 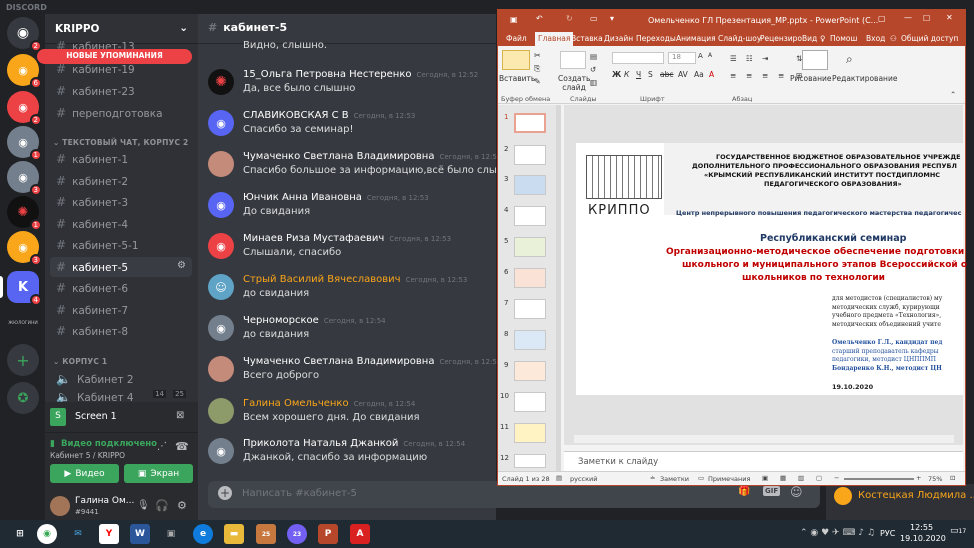 What do you see at coordinates (700, 56) in the screenshot?
I see `grow-font-icon: A` at bounding box center [700, 56].